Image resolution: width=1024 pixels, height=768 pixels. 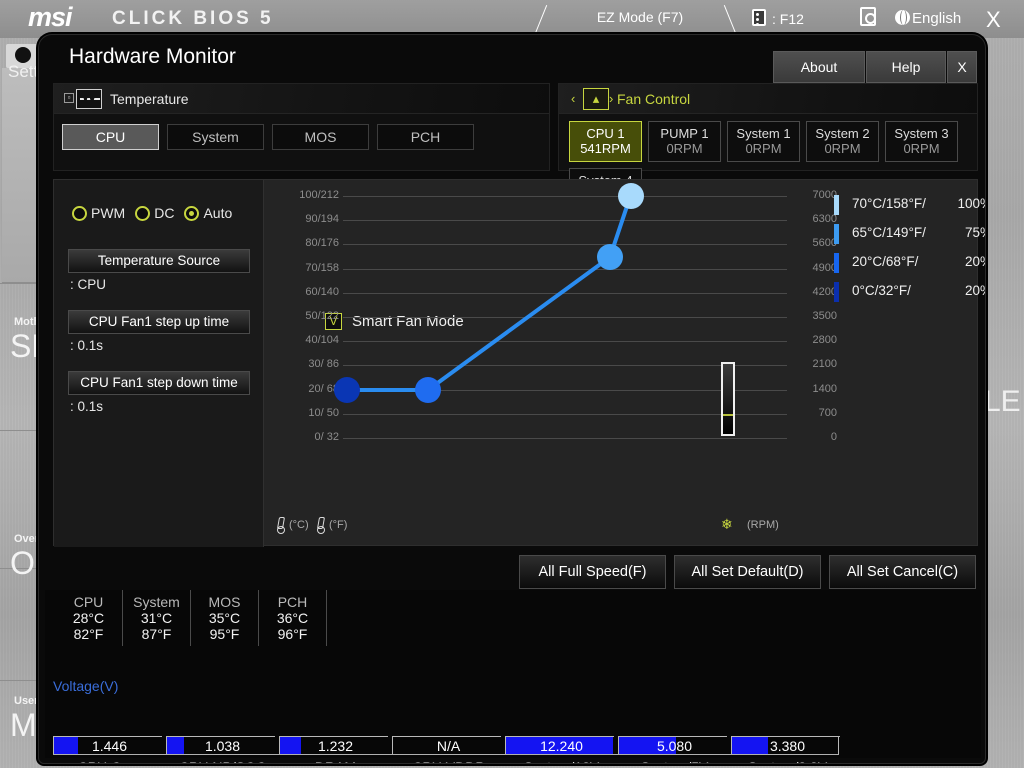 What do you see at coordinates (193, 18) in the screenshot?
I see `bios-brand-subtitle: CLICK BIOS 5` at bounding box center [193, 18].